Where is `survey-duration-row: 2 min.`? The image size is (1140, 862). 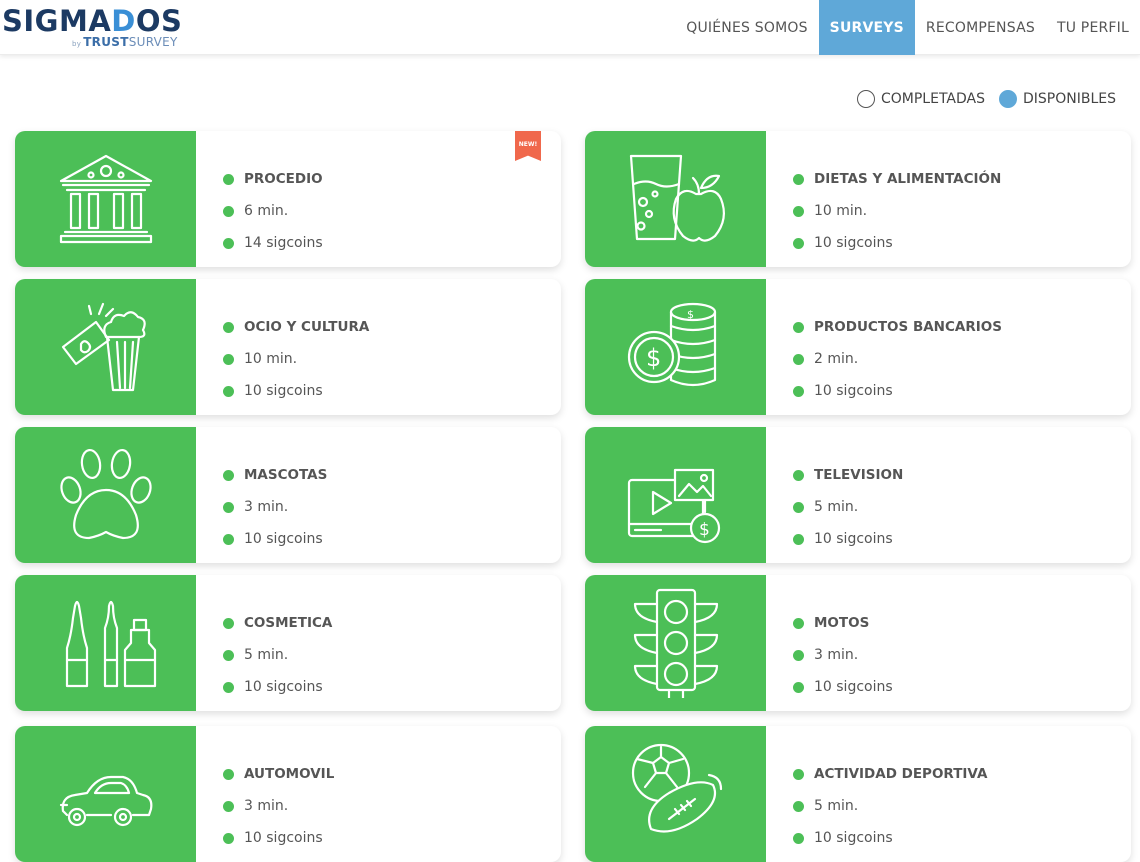 survey-duration-row: 2 min. is located at coordinates (897, 359).